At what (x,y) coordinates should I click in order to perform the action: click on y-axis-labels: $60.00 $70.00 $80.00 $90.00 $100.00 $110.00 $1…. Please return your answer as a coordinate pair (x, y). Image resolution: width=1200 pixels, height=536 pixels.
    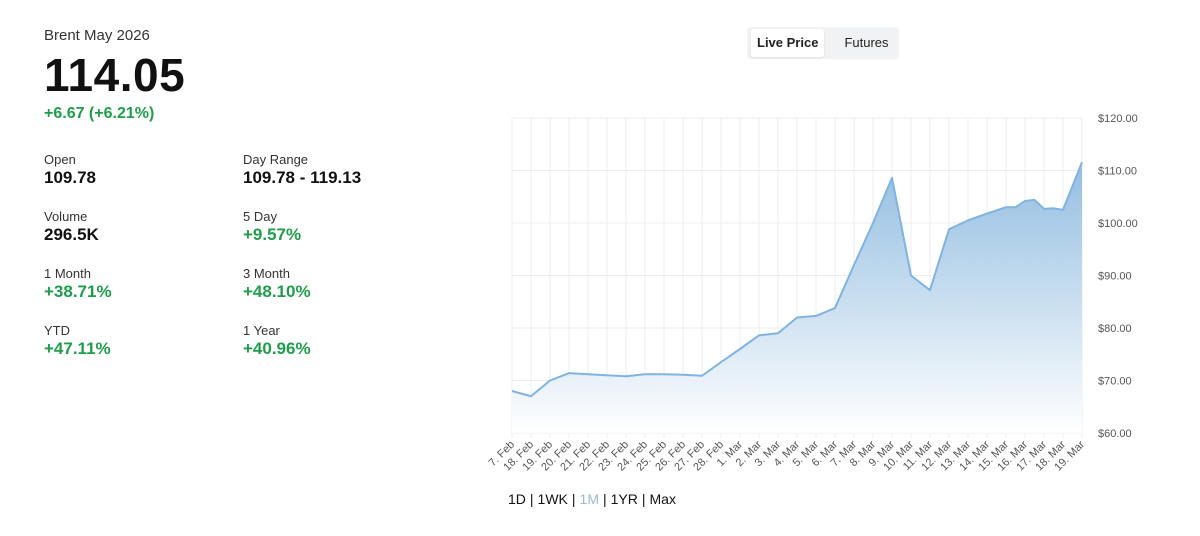
    Looking at the image, I should click on (1118, 276).